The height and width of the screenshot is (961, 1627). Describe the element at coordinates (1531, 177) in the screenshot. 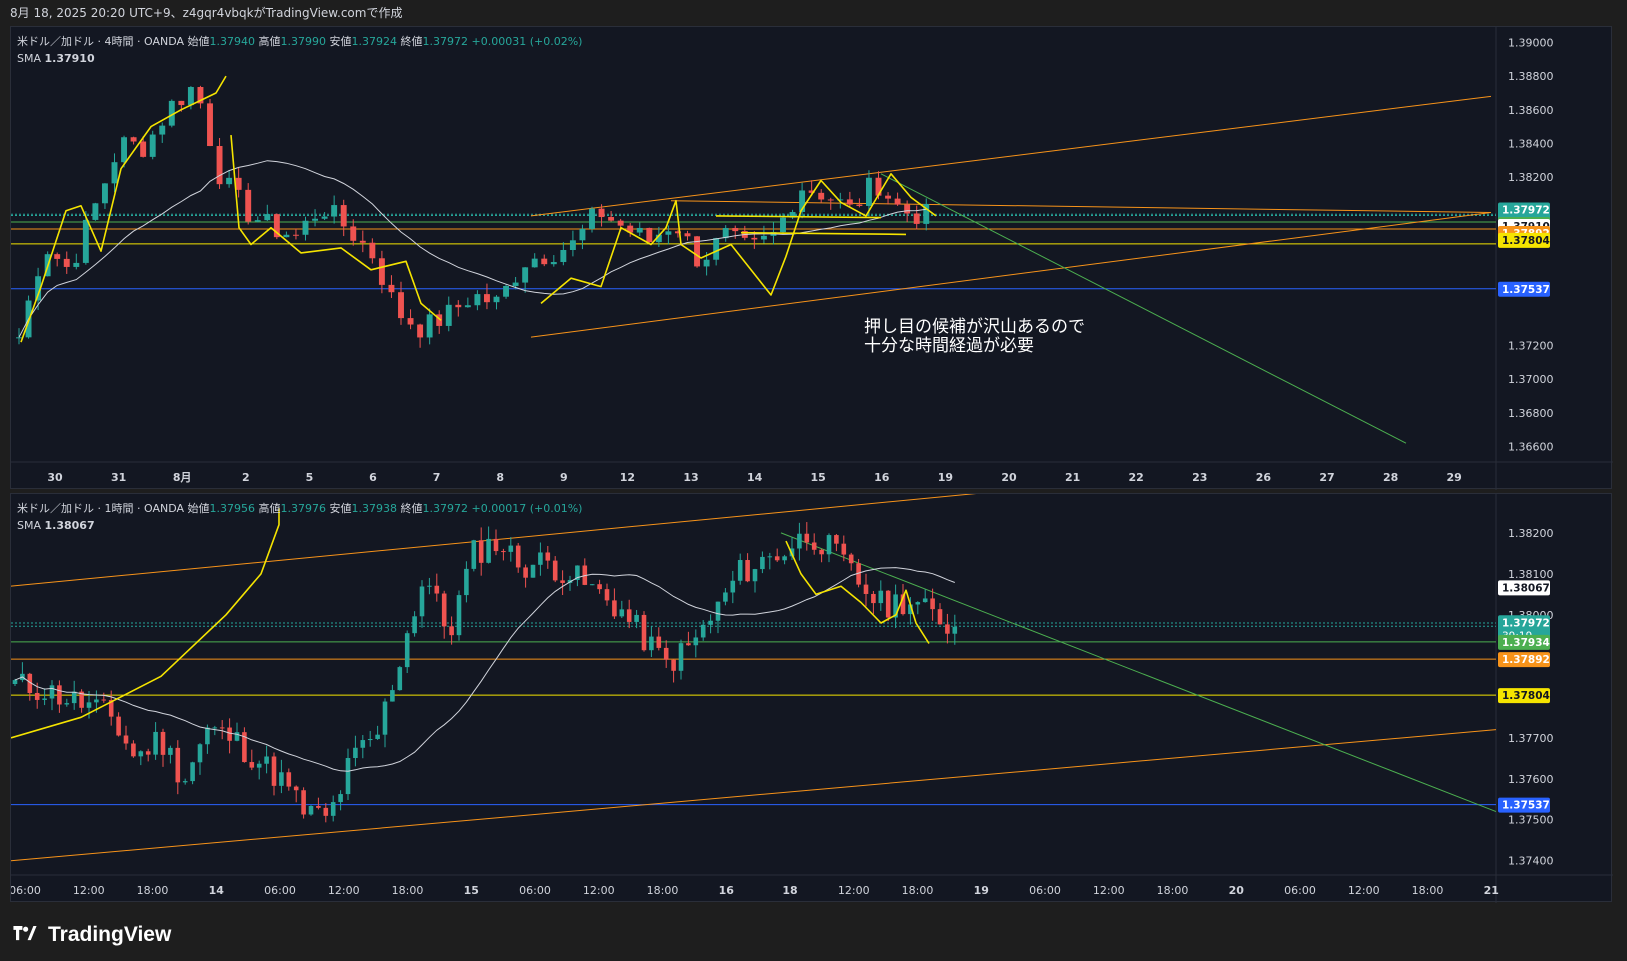

I see `y-tick-label: 1.38200` at that location.